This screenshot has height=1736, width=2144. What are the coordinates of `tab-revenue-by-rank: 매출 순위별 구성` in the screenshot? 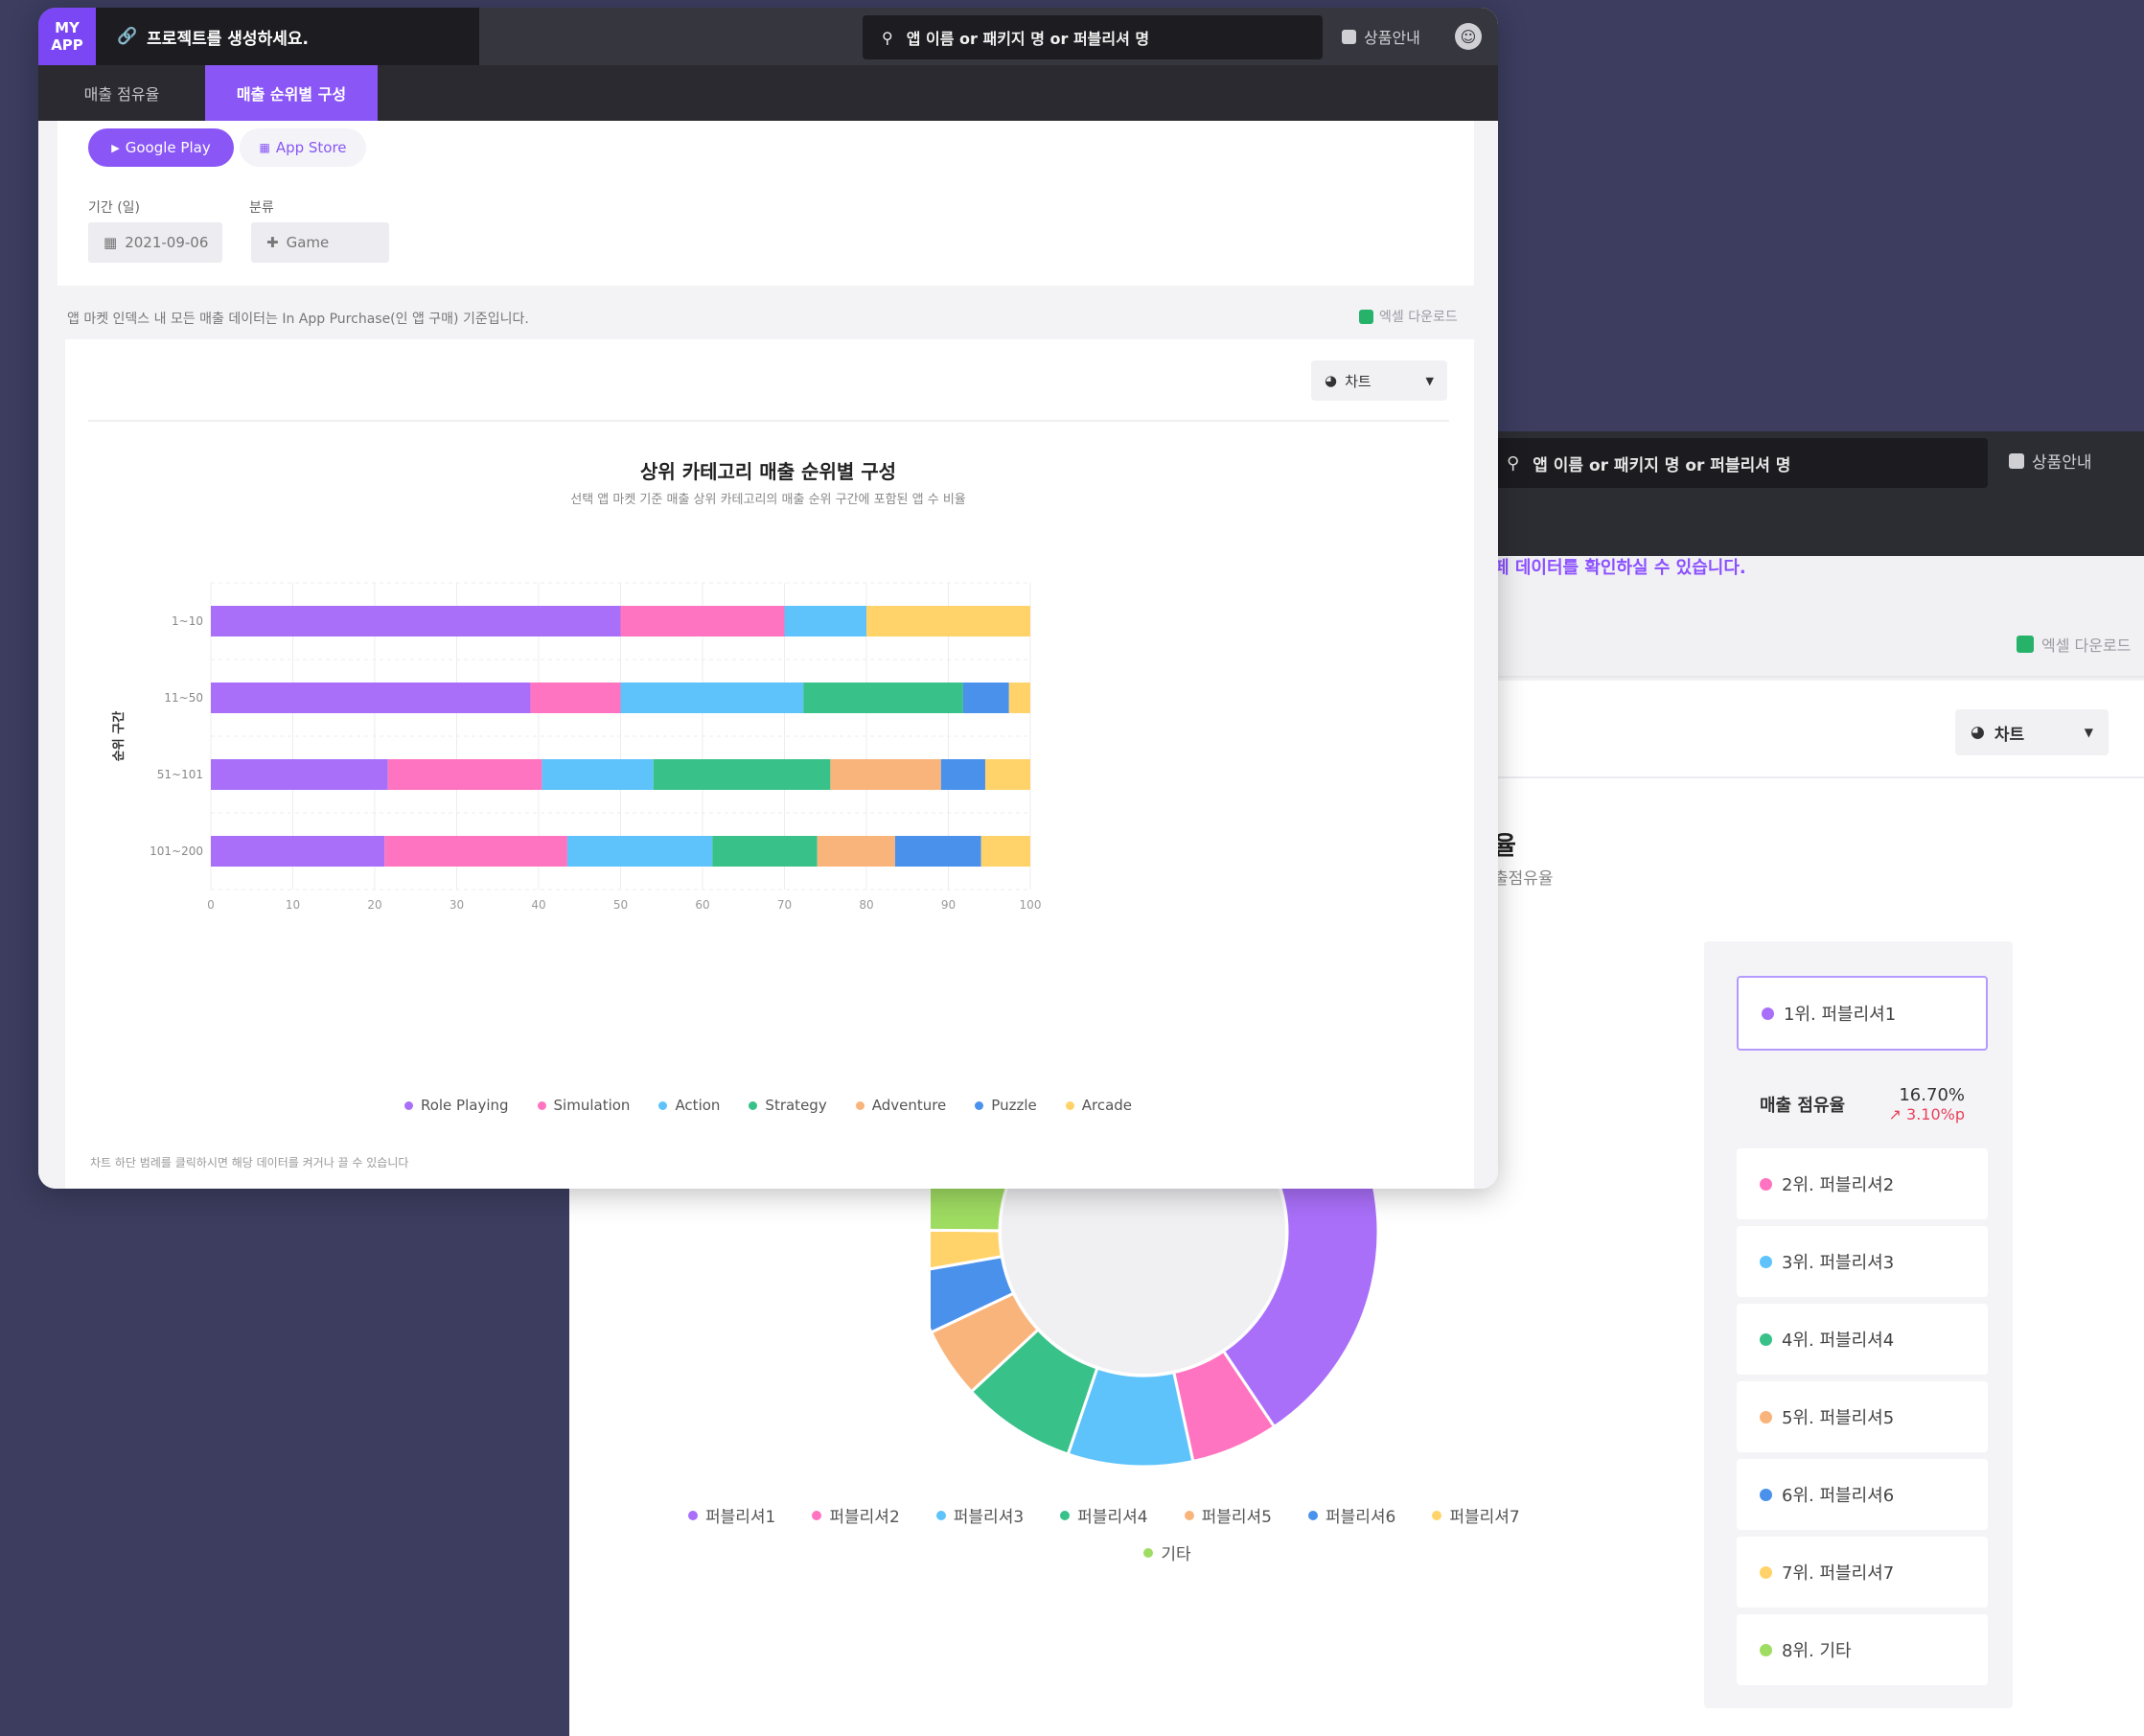 It's located at (291, 93).